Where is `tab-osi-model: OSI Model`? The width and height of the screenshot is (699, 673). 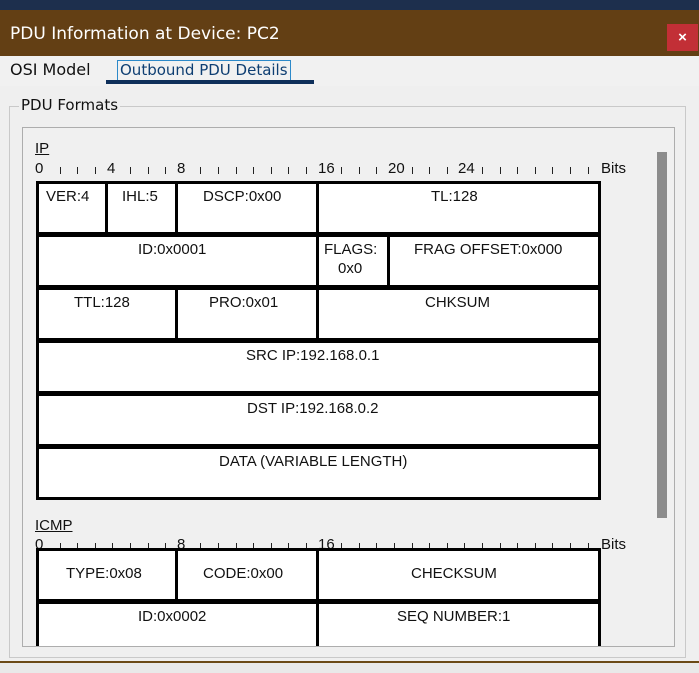
tab-osi-model: OSI Model is located at coordinates (50, 69).